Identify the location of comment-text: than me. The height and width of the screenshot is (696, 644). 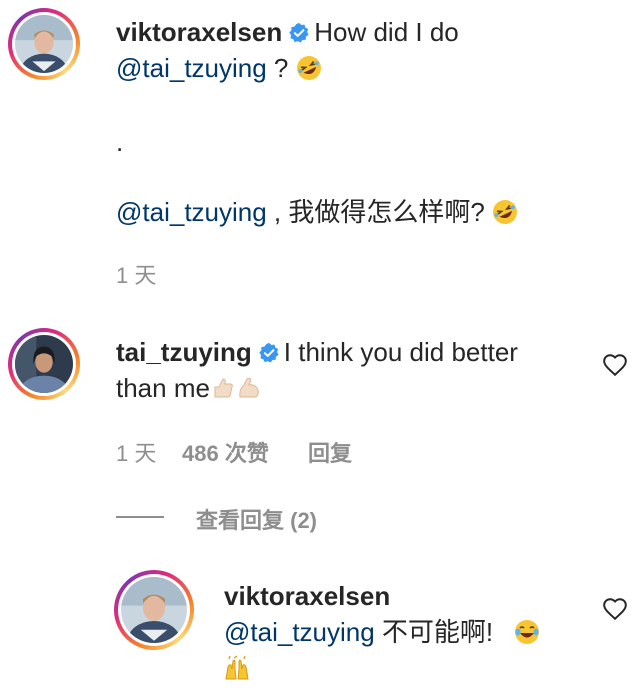
(163, 388).